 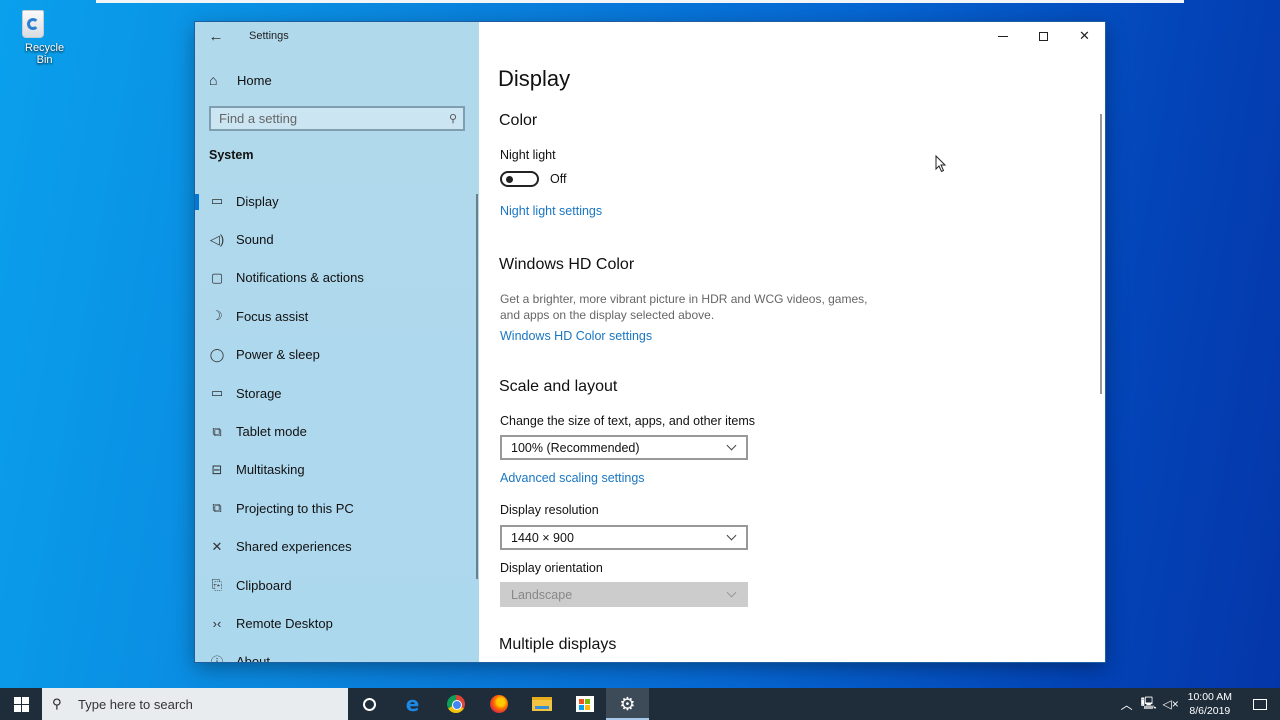 What do you see at coordinates (337, 431) in the screenshot?
I see `sidebar-item-tablet-mode: ⧉ Tablet mode` at bounding box center [337, 431].